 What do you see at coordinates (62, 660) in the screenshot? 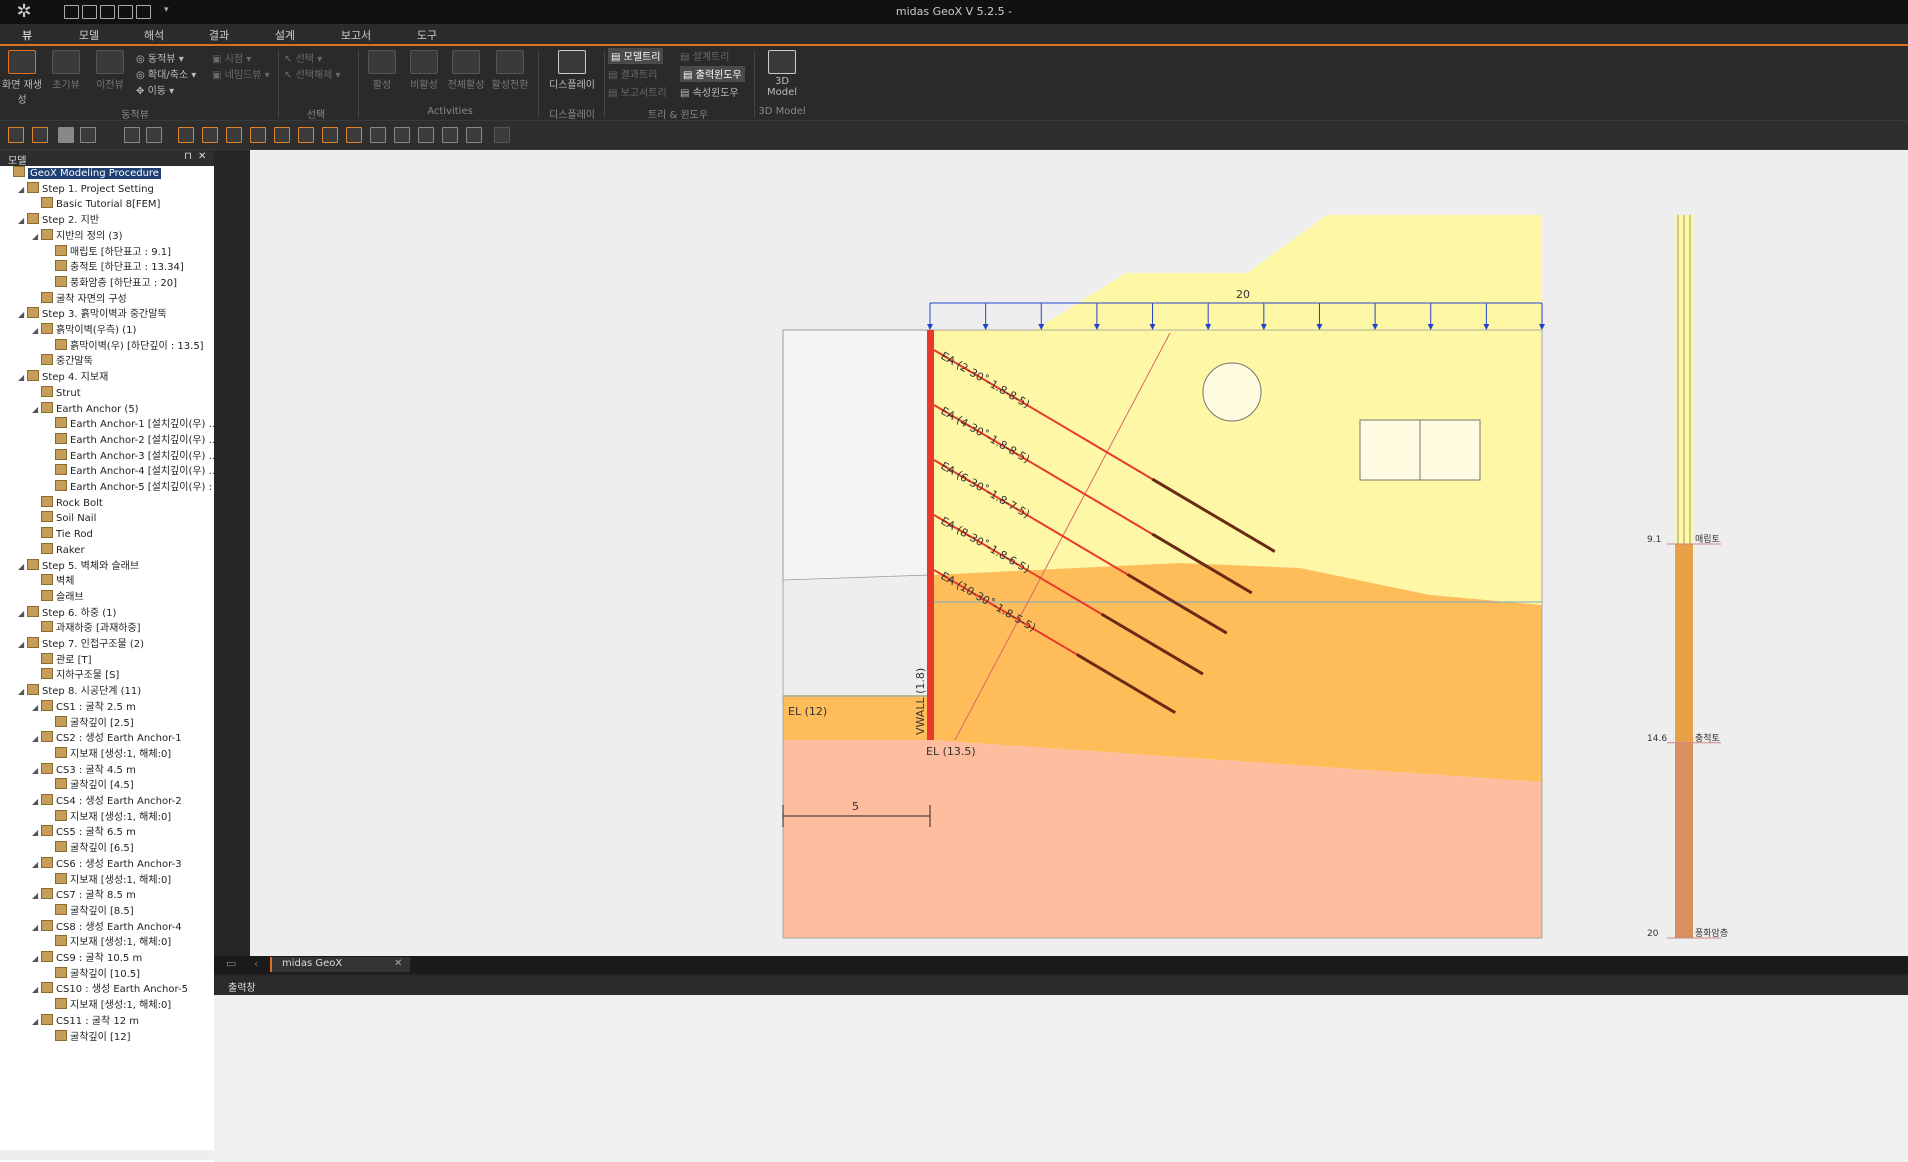
I see `tree-item: 관로 [T]` at bounding box center [62, 660].